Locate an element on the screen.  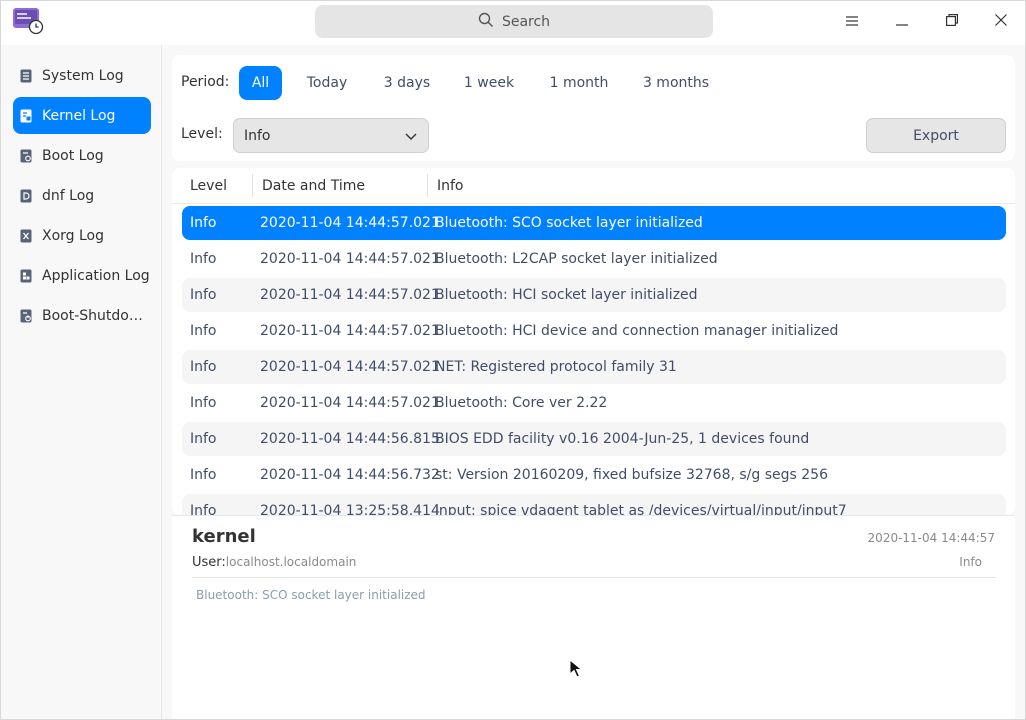
maximize-button is located at coordinates (952, 22).